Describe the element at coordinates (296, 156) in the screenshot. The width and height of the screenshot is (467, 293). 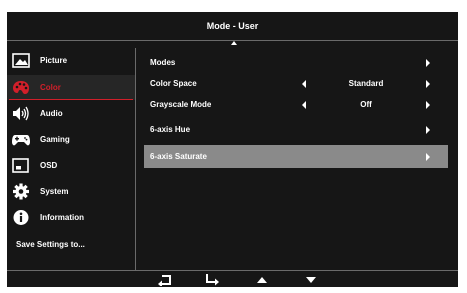
I see `menu-row-6-axis-saturate: 6-axis Saturate` at that location.